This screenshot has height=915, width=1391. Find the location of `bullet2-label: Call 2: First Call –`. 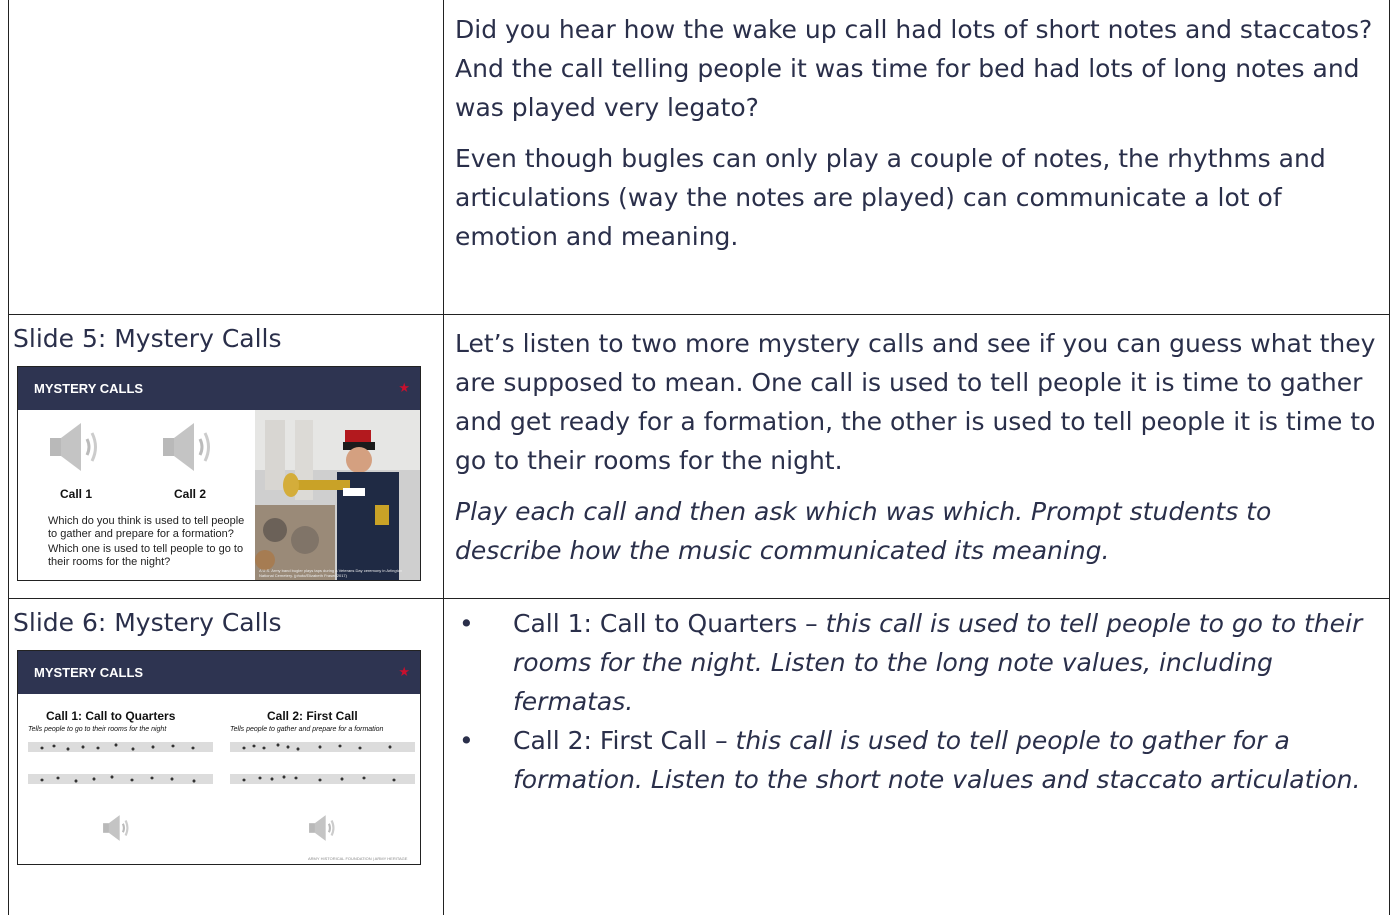

bullet2-label: Call 2: First Call – is located at coordinates (624, 740).